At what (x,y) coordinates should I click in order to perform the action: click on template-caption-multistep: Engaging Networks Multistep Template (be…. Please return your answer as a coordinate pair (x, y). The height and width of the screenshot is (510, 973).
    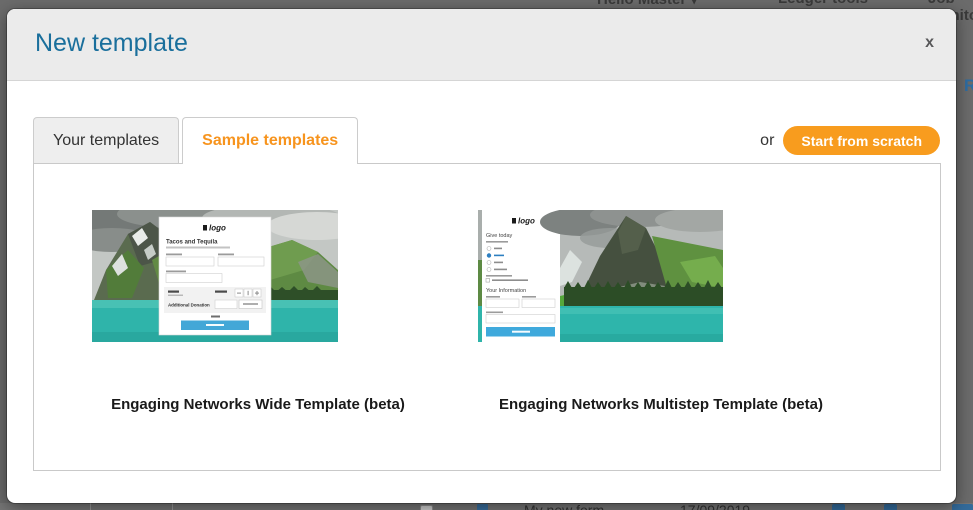
    Looking at the image, I should click on (661, 404).